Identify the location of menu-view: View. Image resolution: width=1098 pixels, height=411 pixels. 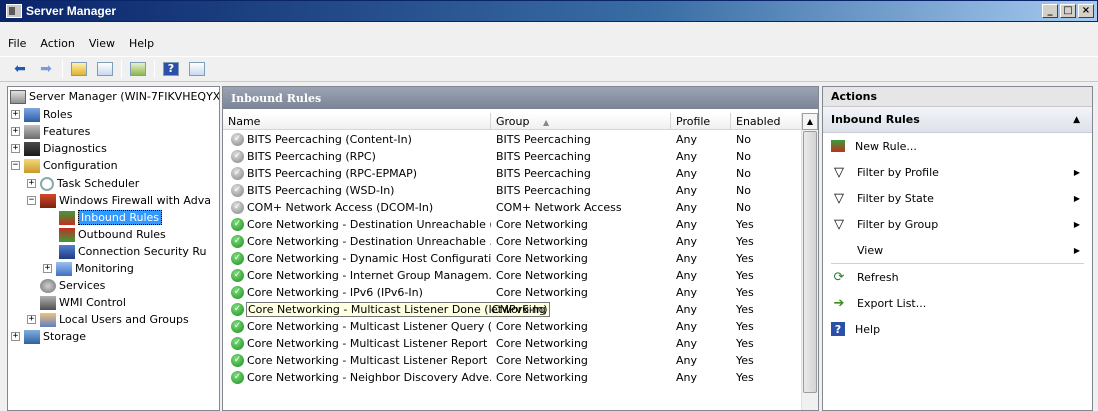
(102, 43).